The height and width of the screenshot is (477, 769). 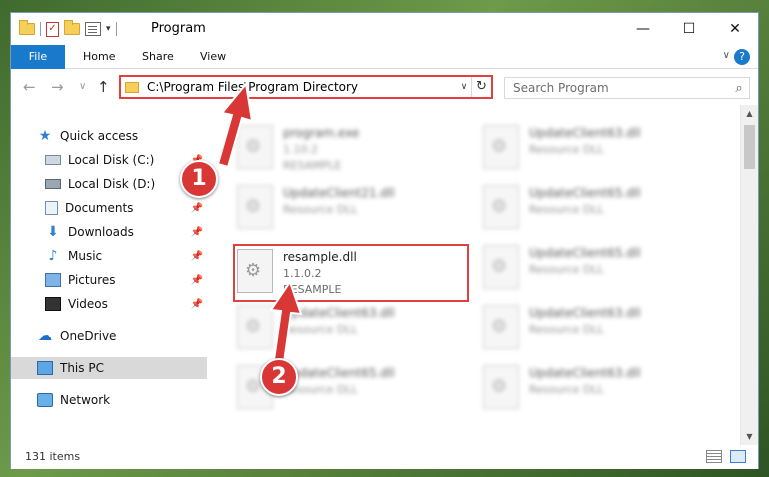 What do you see at coordinates (99, 57) in the screenshot?
I see `tab-home: Home` at bounding box center [99, 57].